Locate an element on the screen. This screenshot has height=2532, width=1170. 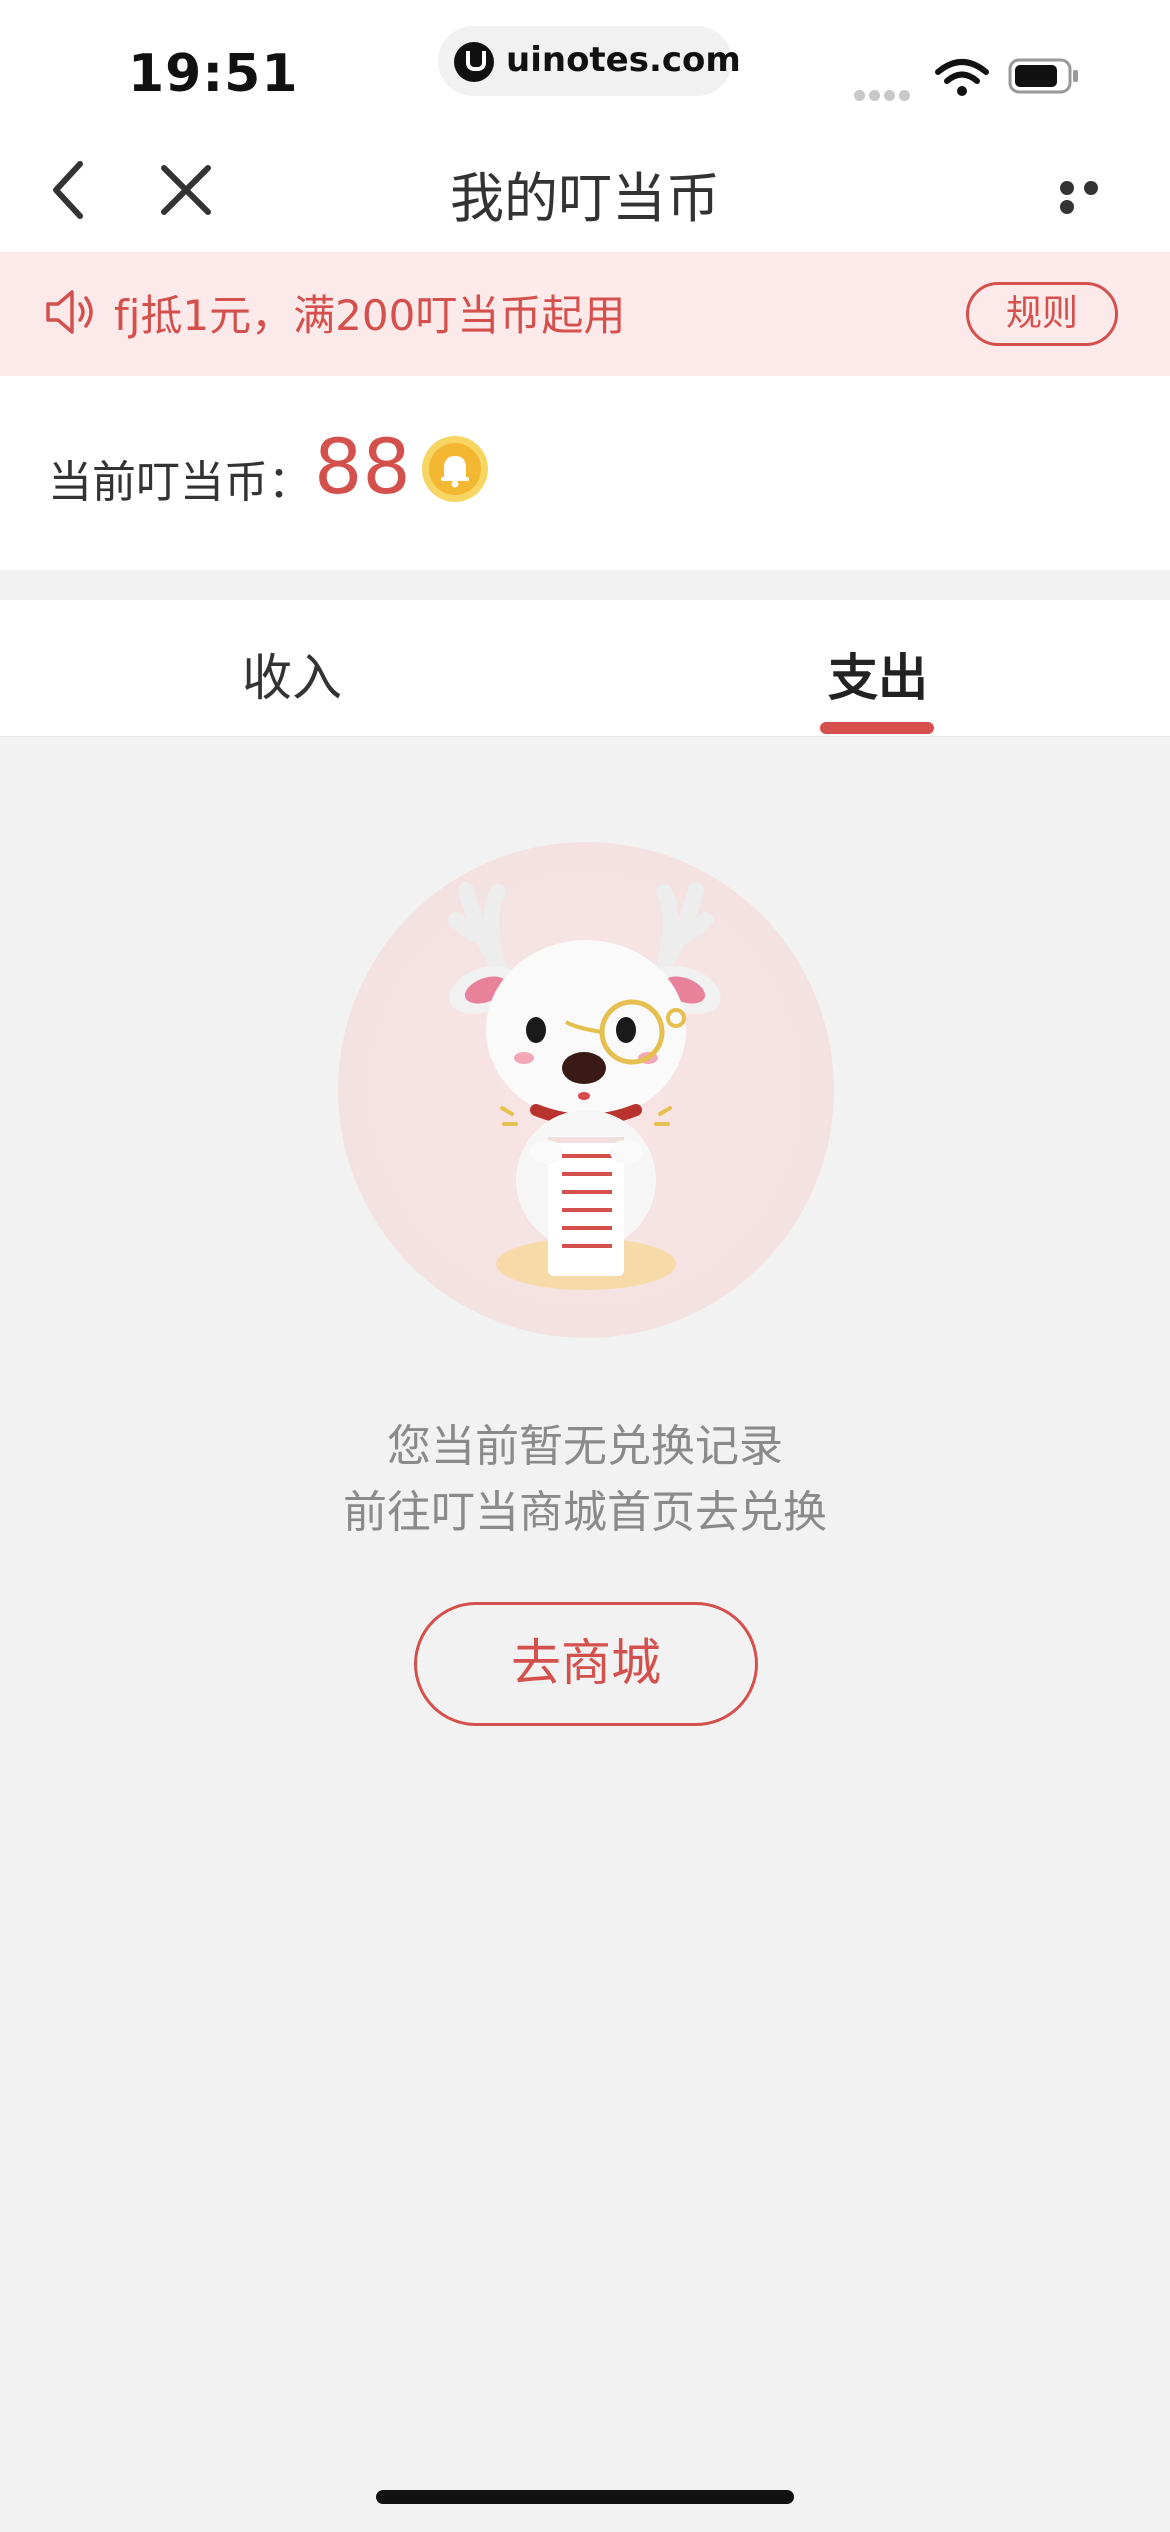
status-time: 19:51 is located at coordinates (213, 74).